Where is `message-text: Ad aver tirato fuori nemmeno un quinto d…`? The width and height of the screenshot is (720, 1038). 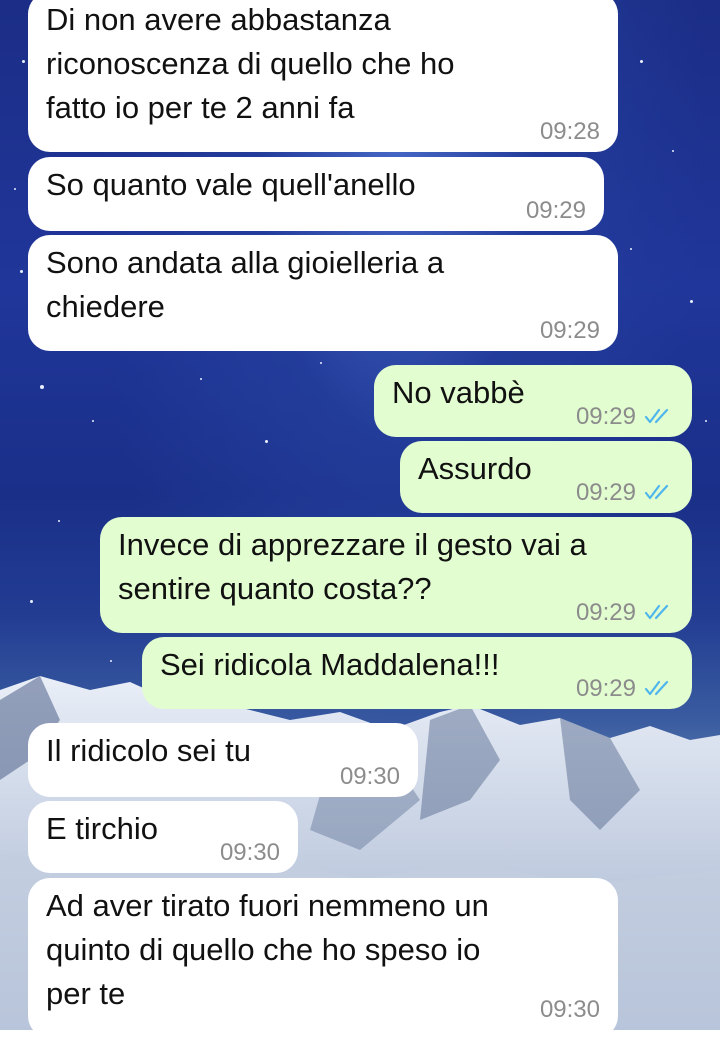
message-text: Ad aver tirato fuori nemmeno un quinto d… is located at coordinates (267, 949).